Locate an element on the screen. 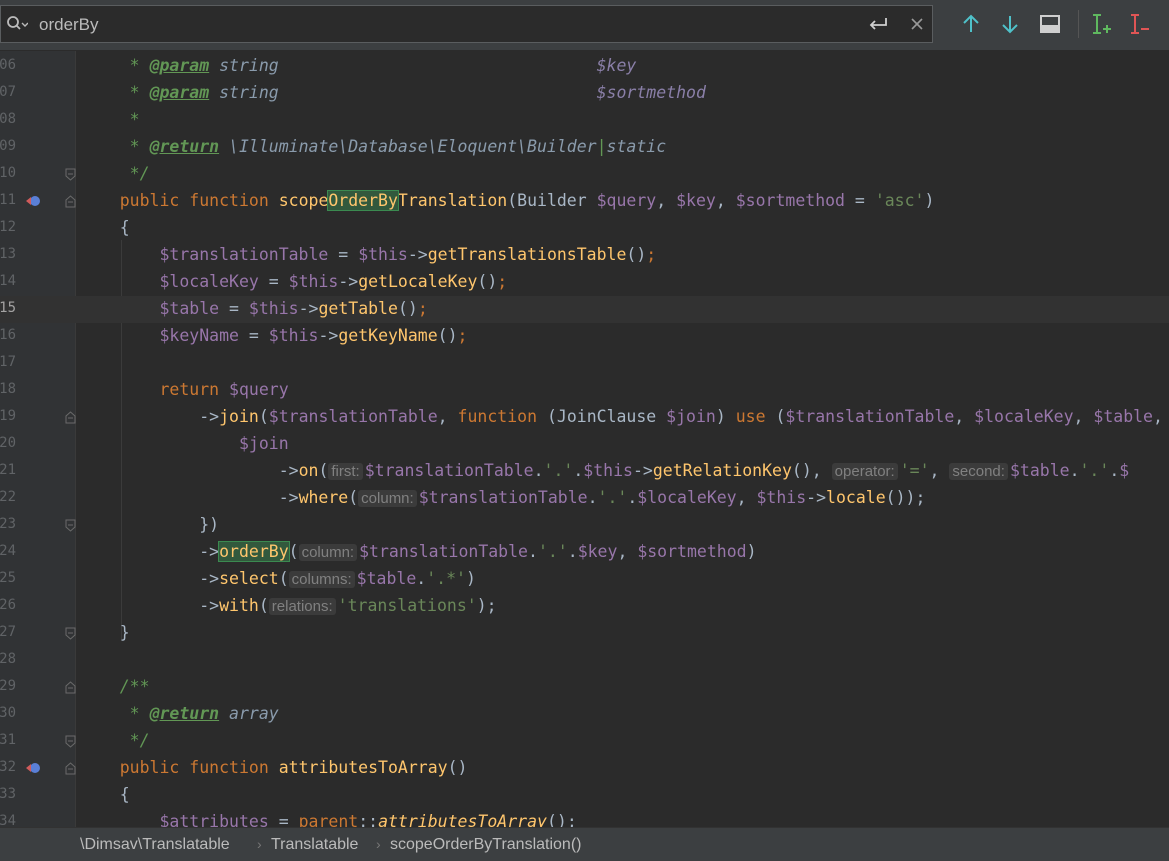 The height and width of the screenshot is (861, 1169). arrow-up-icon is located at coordinates (971, 24).